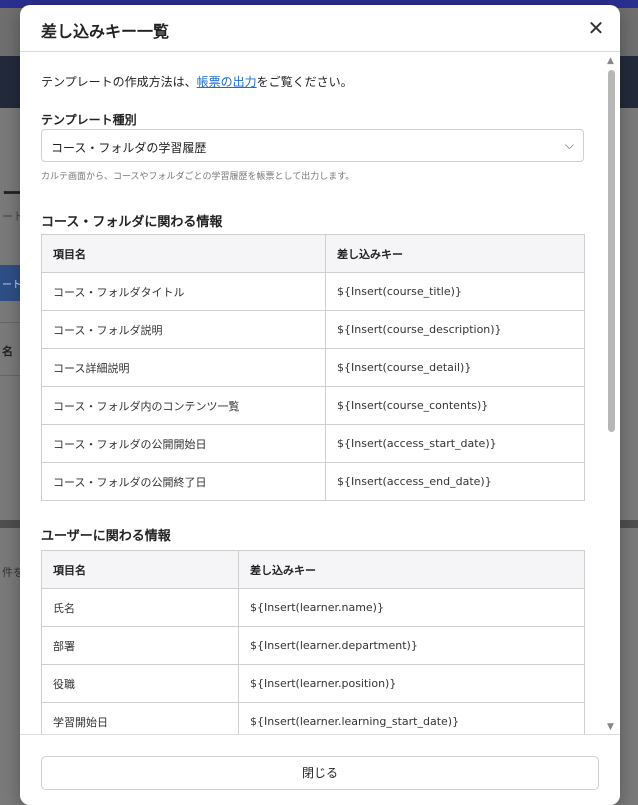 This screenshot has height=805, width=638. Describe the element at coordinates (106, 536) in the screenshot. I see `section-title-user: ユーザーに関わる情報` at that location.